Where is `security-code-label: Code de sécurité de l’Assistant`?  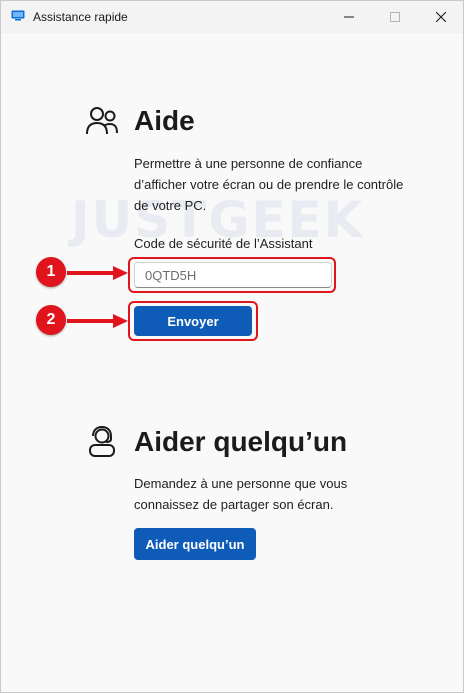
security-code-label: Code de sécurité de l’Assistant is located at coordinates (223, 243).